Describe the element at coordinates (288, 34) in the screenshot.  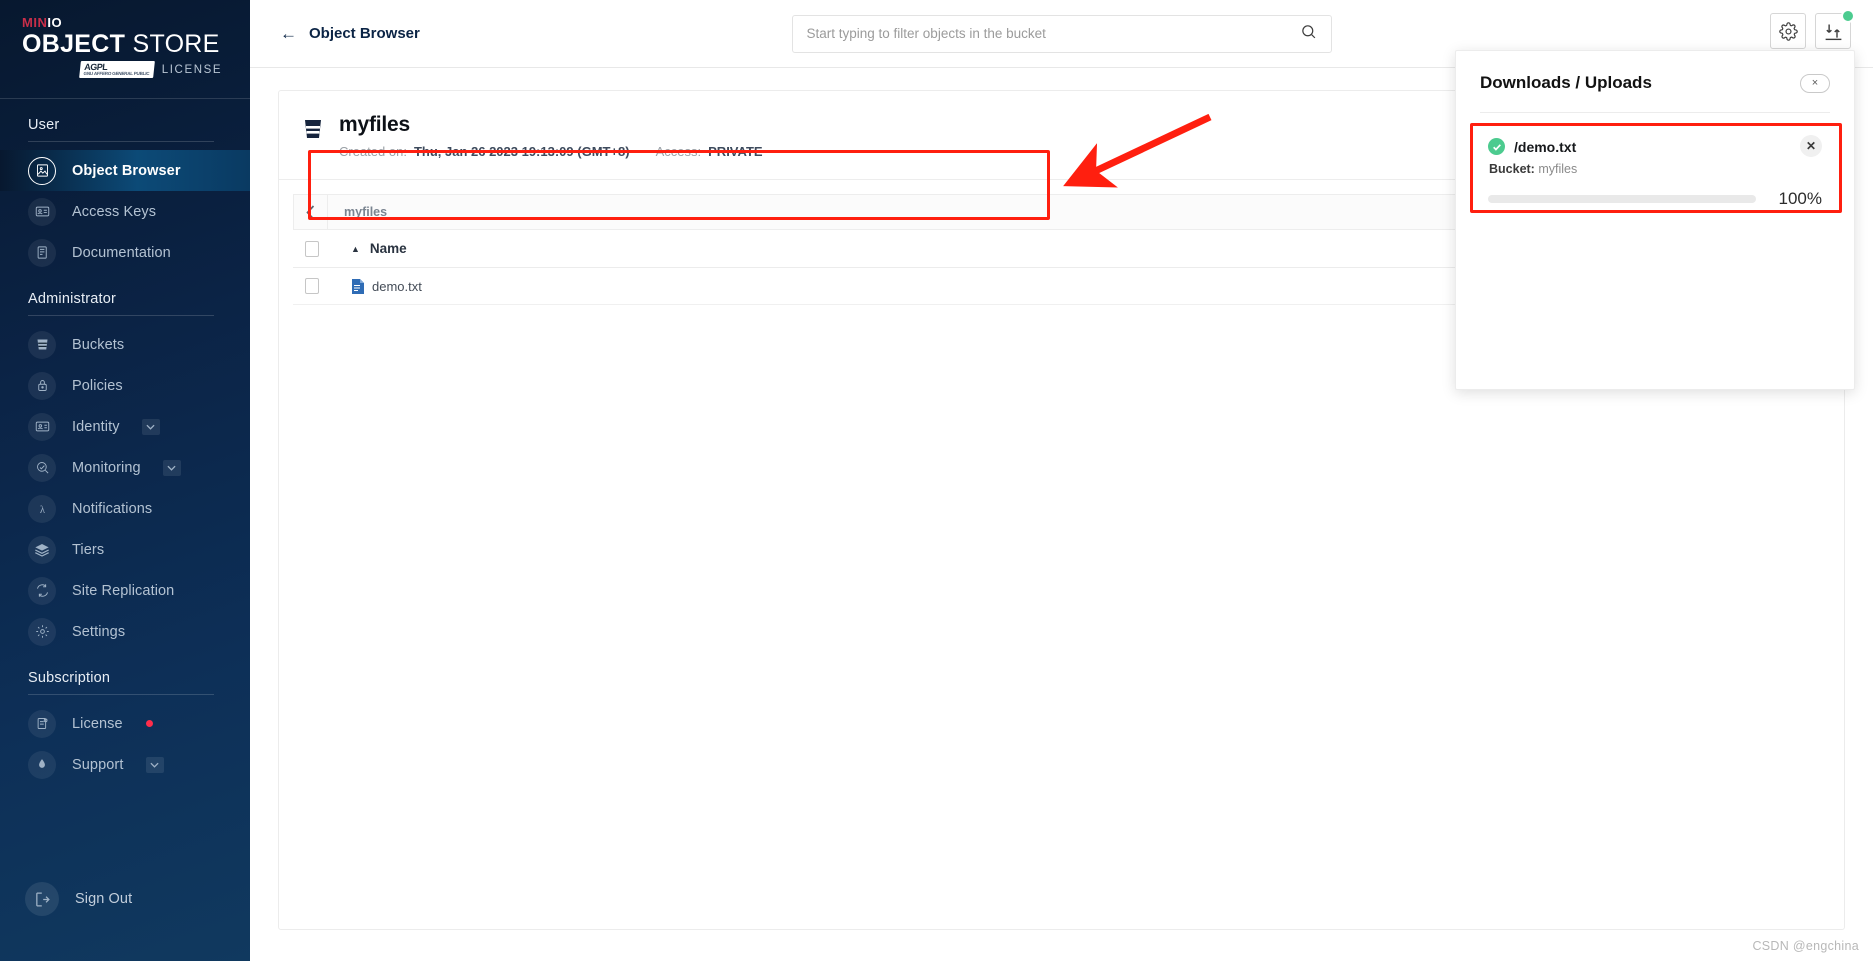
I see `back-arrow-icon: ←` at that location.